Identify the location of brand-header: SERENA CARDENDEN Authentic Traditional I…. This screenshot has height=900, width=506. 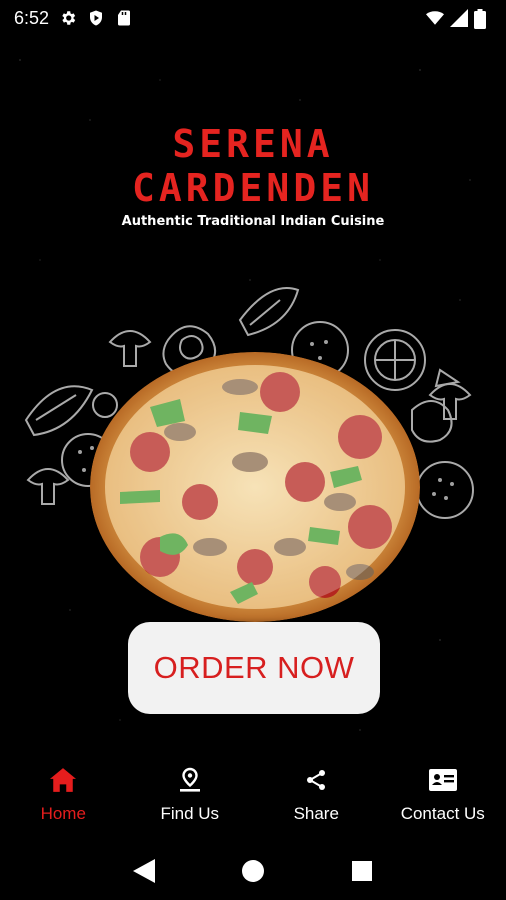
(253, 175).